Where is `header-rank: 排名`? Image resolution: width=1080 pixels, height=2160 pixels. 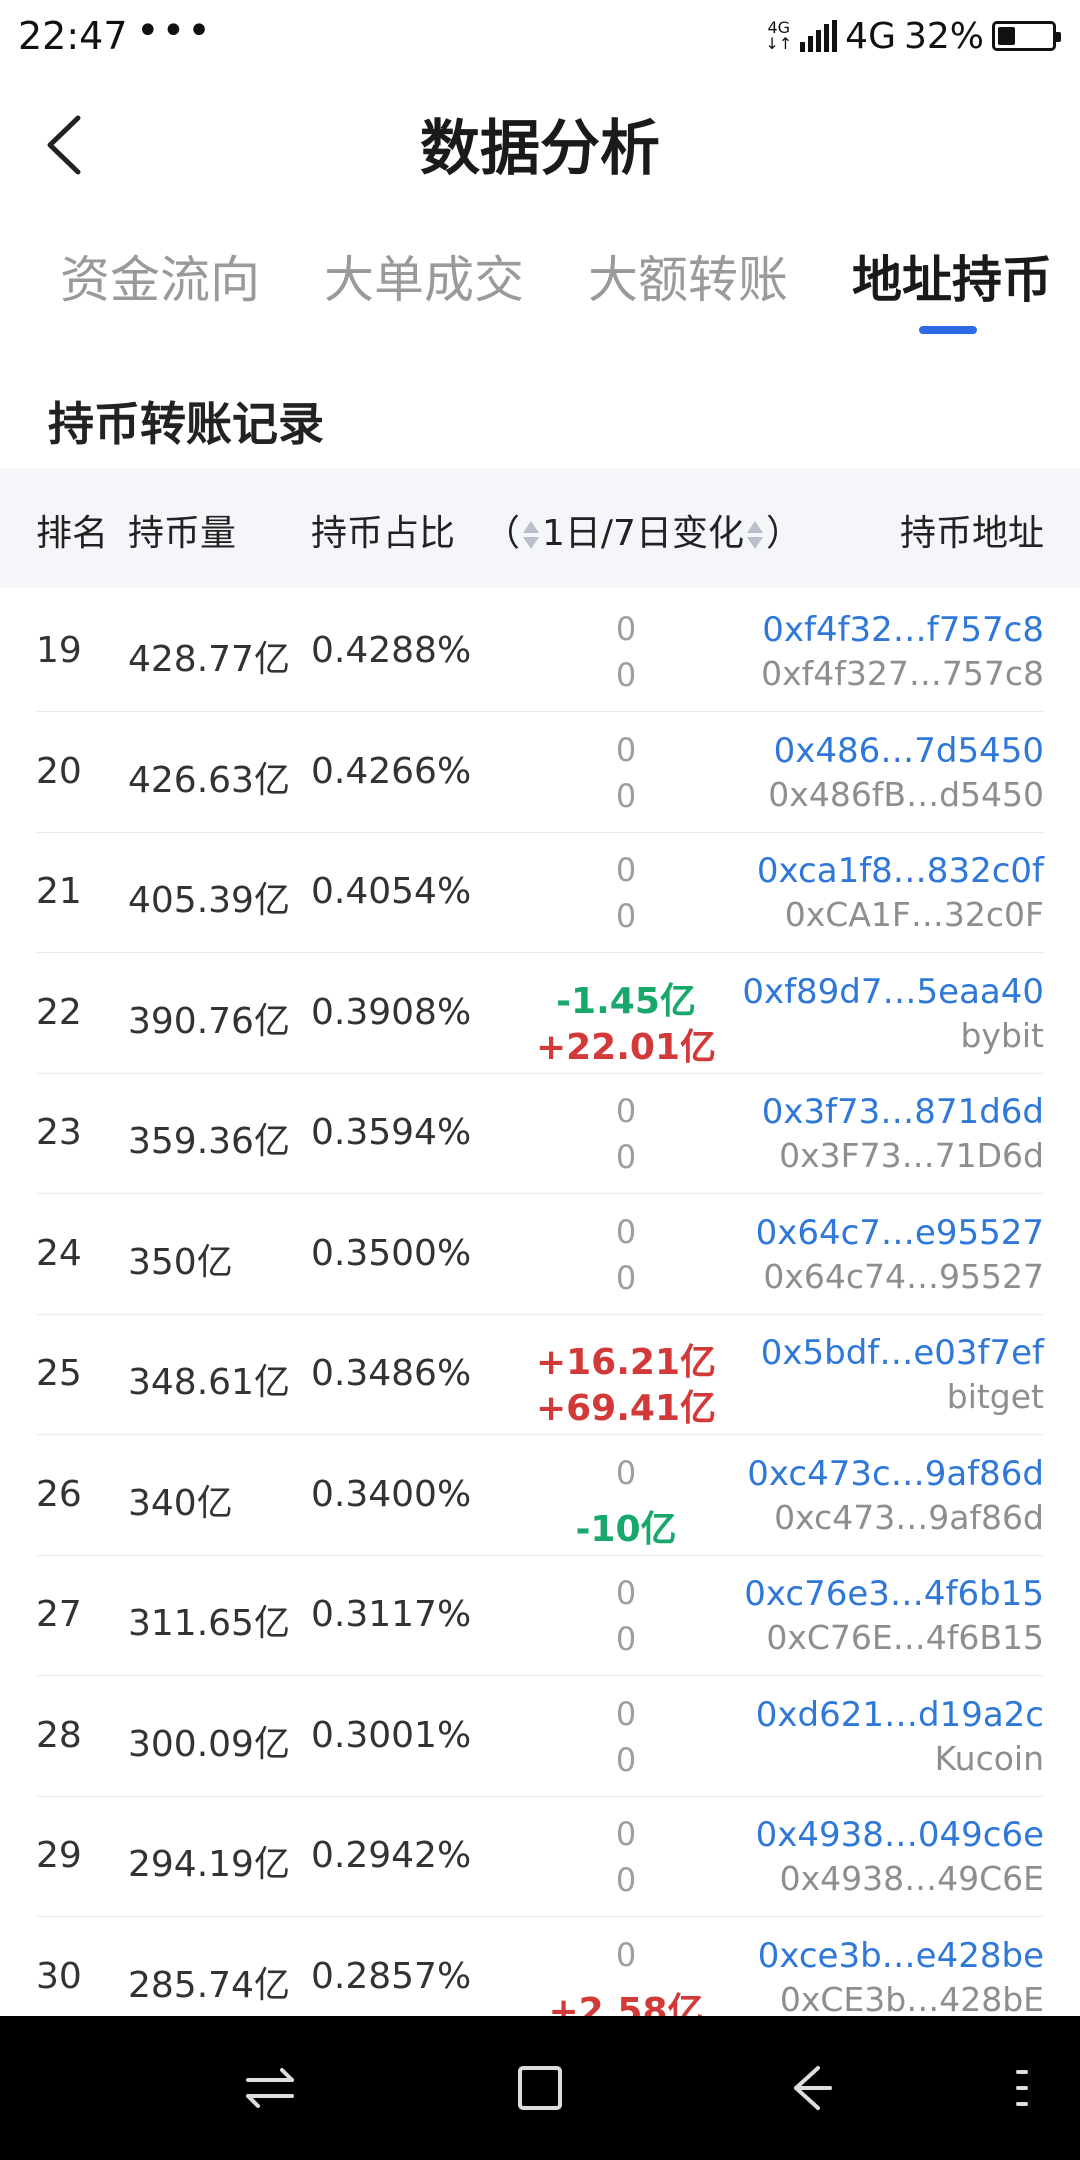
header-rank: 排名 is located at coordinates (72, 533).